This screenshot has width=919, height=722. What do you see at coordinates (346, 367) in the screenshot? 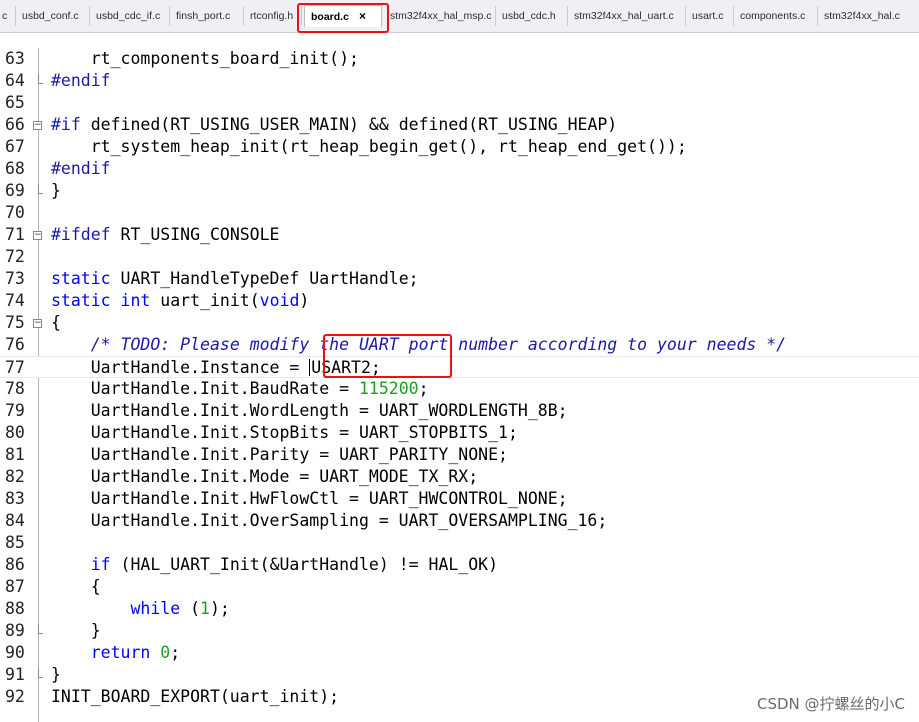
I see `code-token: USART2;` at bounding box center [346, 367].